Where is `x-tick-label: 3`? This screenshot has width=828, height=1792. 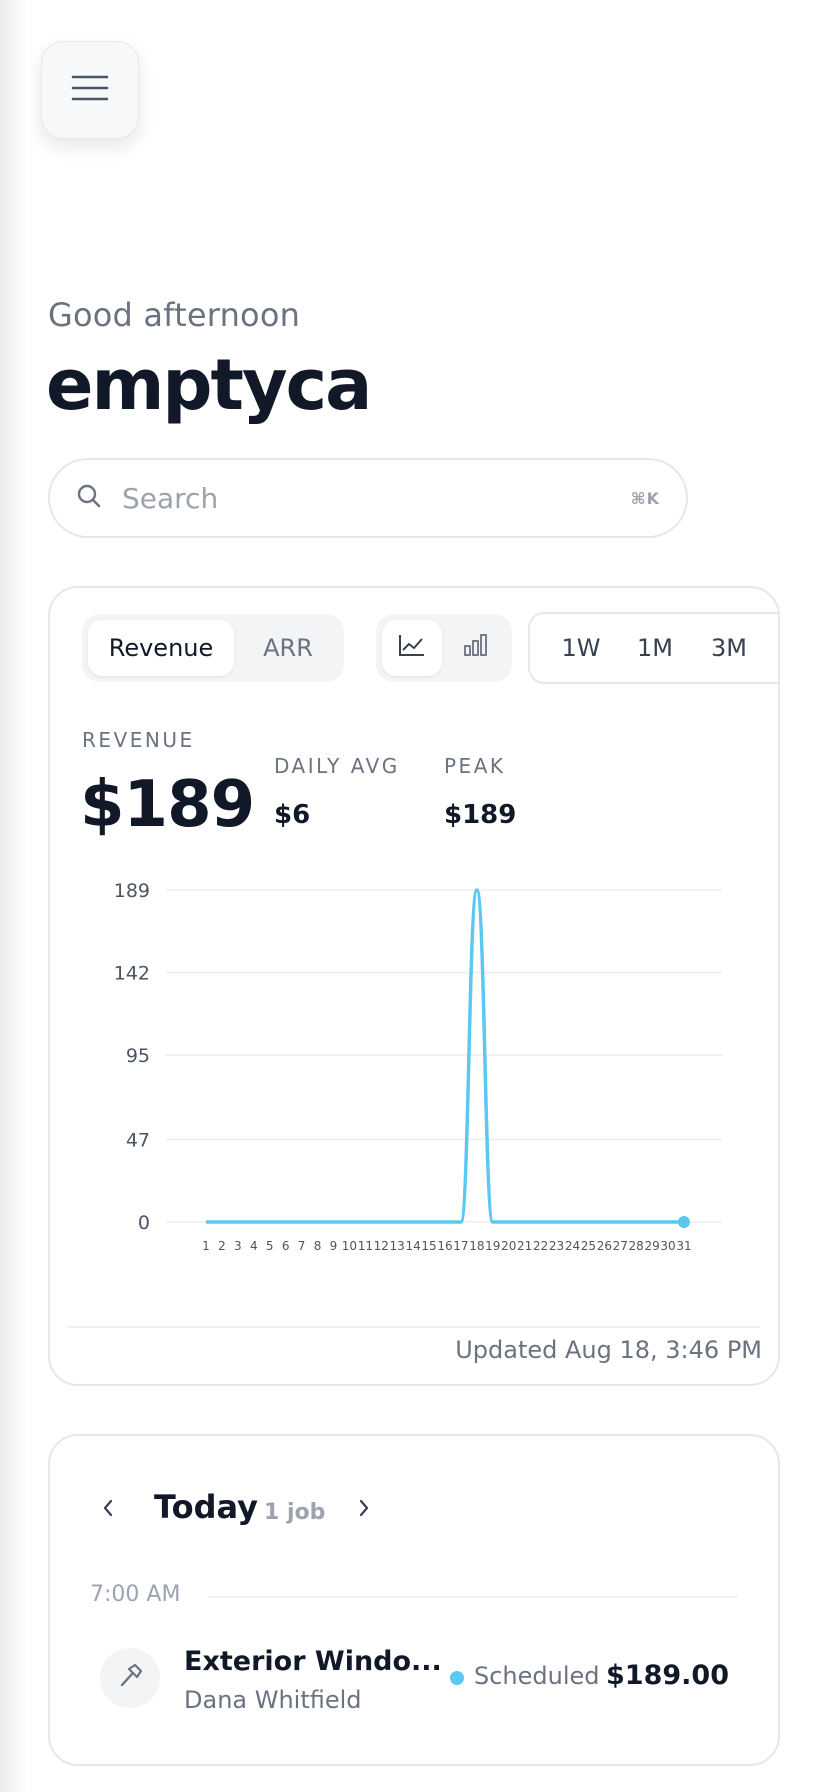 x-tick-label: 3 is located at coordinates (238, 1246).